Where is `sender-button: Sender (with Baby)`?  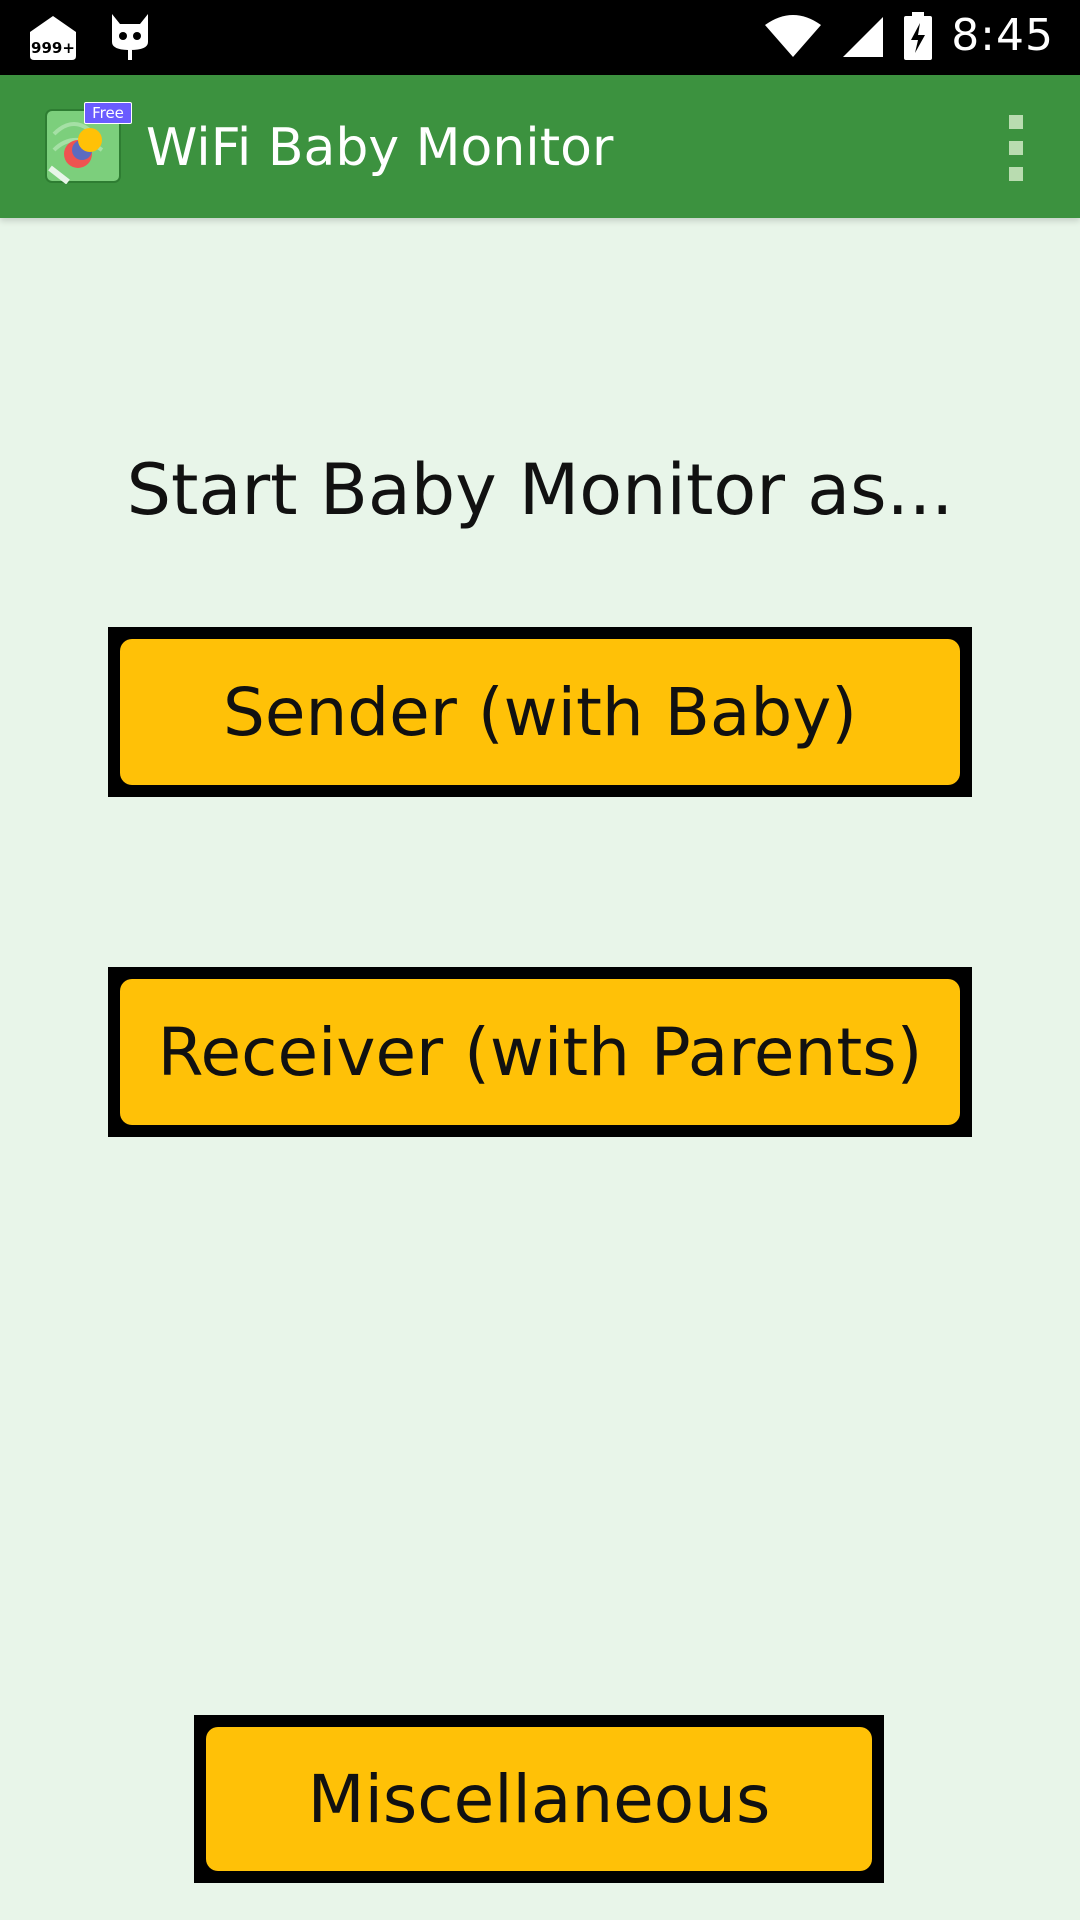
sender-button: Sender (with Baby) is located at coordinates (540, 712).